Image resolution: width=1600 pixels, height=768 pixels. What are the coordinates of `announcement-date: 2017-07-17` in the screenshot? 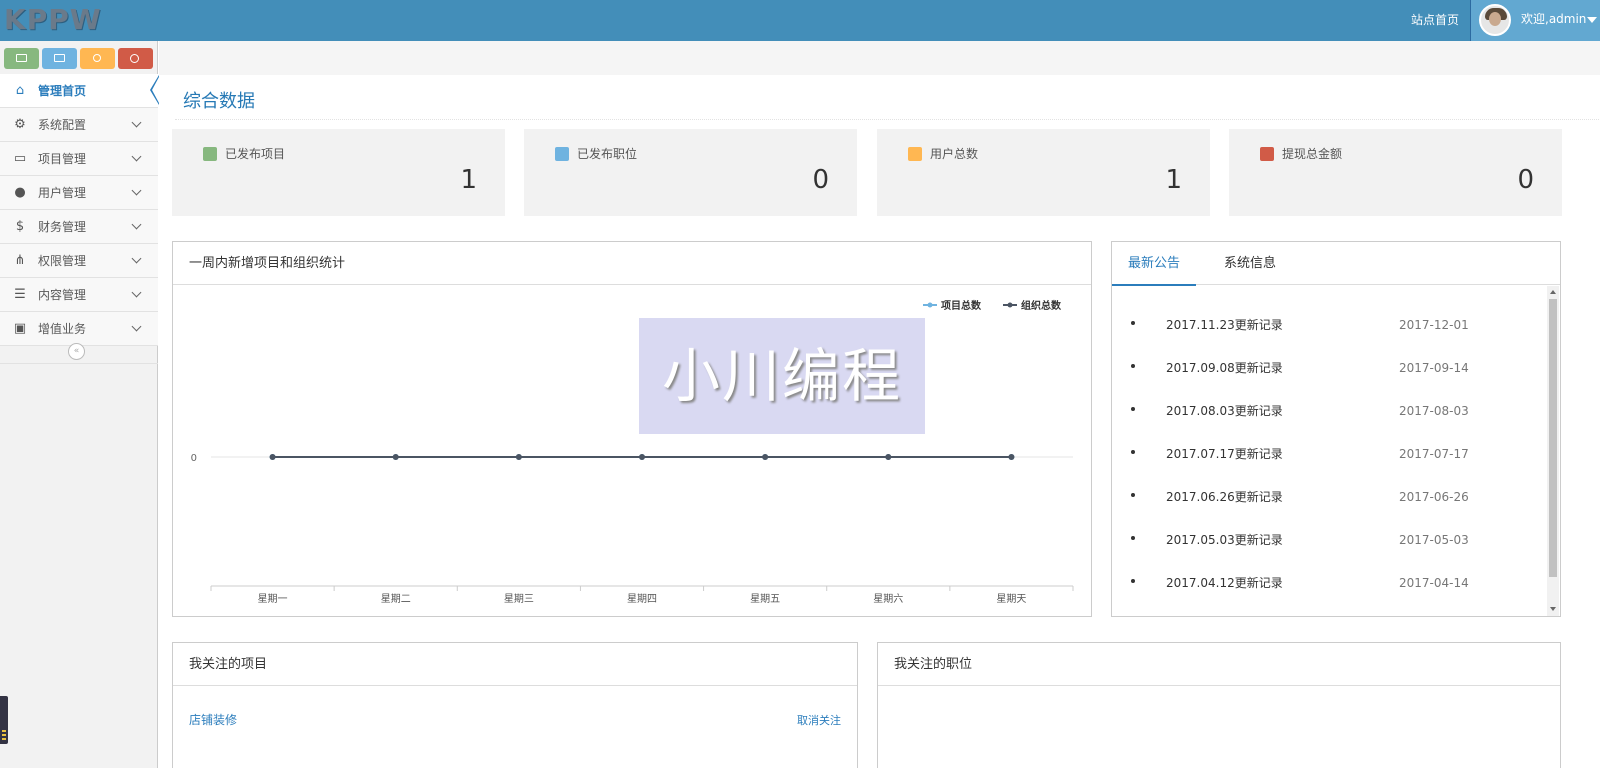 It's located at (1434, 454).